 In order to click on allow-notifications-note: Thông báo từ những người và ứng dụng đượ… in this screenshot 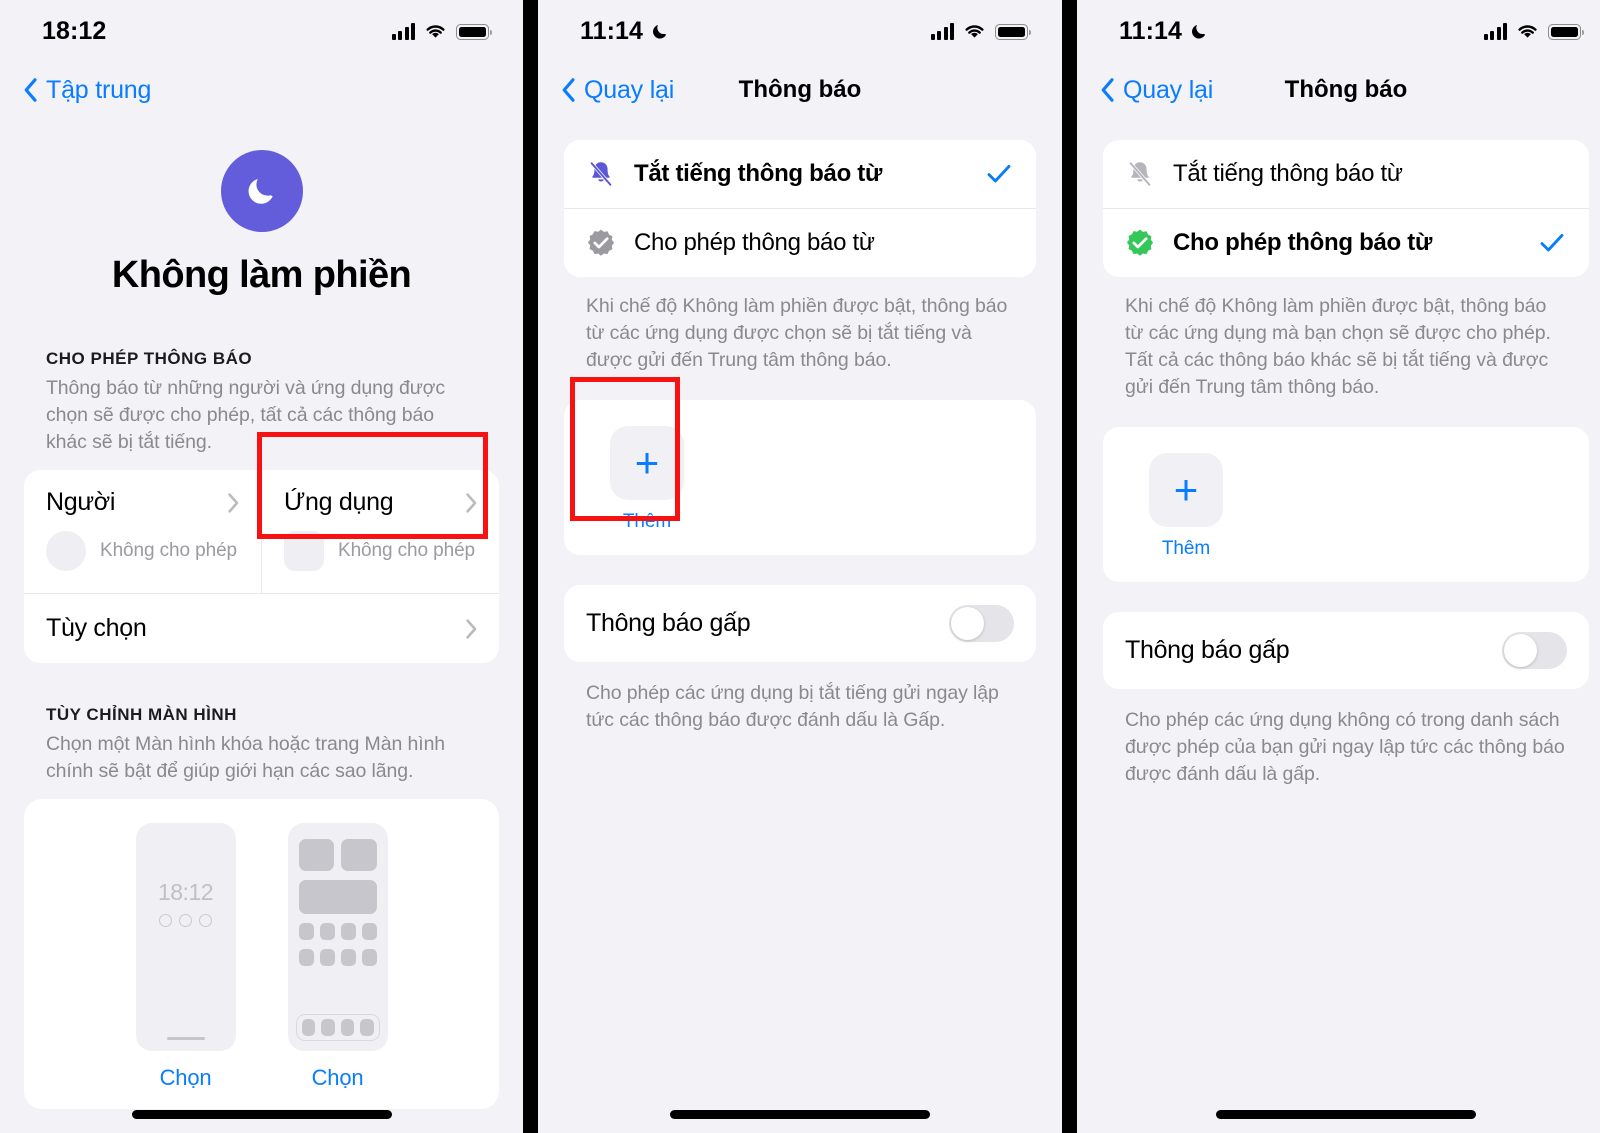, I will do `click(245, 415)`.